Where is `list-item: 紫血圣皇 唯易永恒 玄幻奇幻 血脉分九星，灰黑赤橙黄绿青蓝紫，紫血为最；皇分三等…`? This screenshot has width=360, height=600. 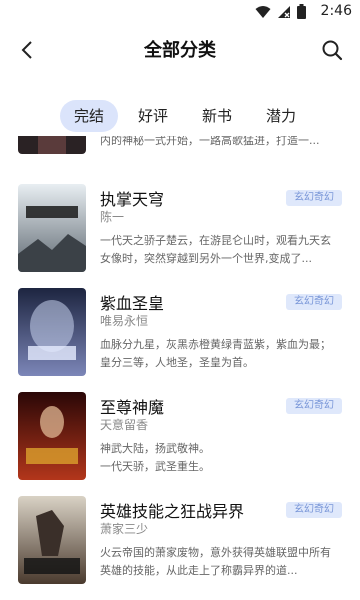 list-item: 紫血圣皇 唯易永恒 玄幻奇幻 血脉分九星，灰黑赤橙黄绿青蓝紫，紫血为最；皇分三等… is located at coordinates (180, 334).